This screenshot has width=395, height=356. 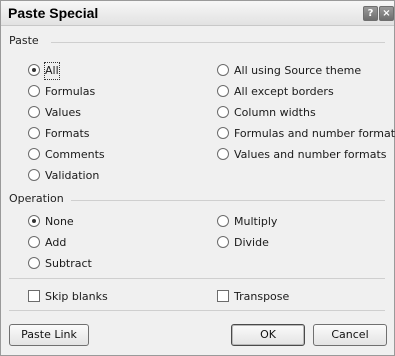 I want to click on paste-heading-rule, so click(x=218, y=42).